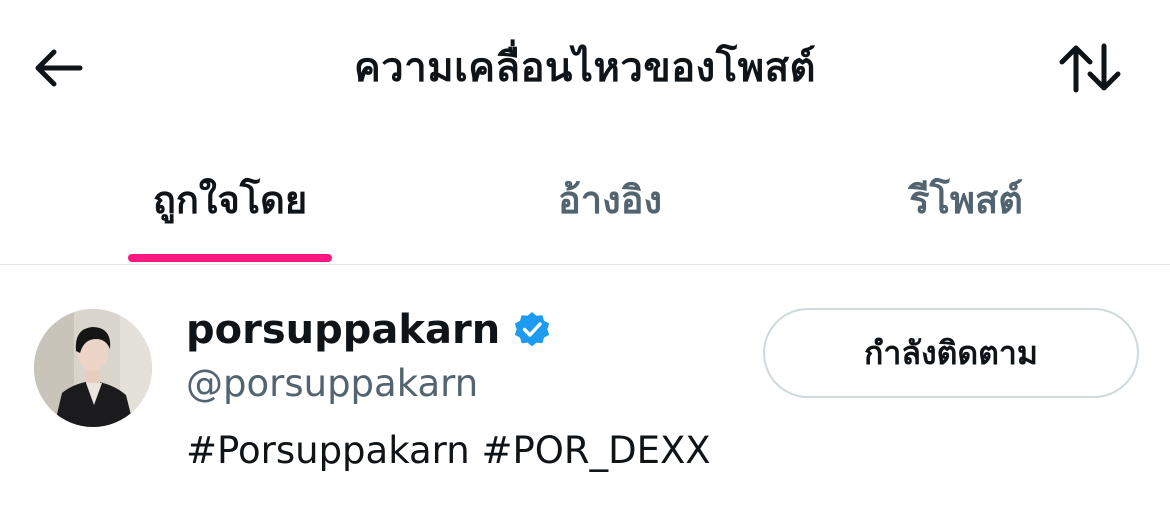 The image size is (1170, 521). I want to click on sort-button, so click(1090, 68).